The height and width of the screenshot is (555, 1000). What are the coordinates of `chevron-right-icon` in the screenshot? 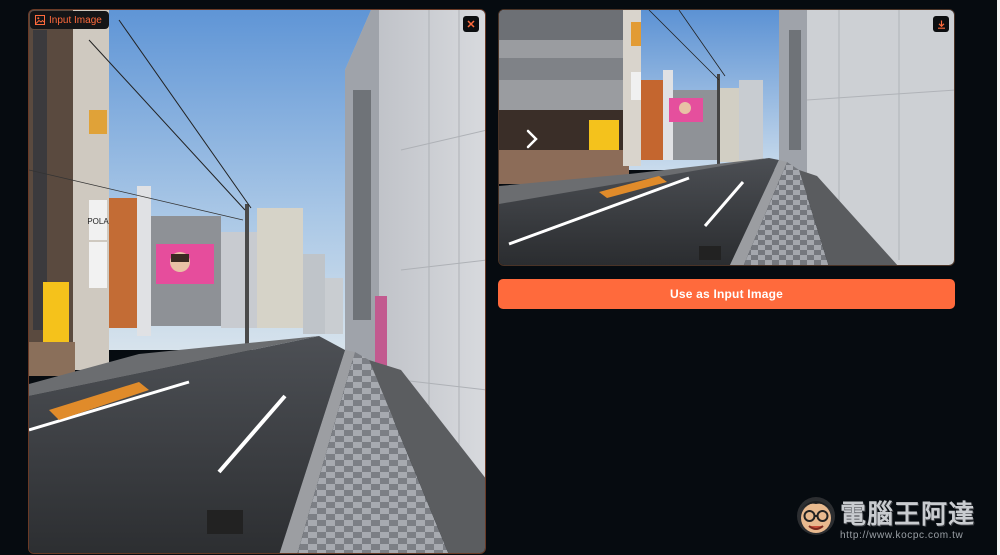 It's located at (532, 139).